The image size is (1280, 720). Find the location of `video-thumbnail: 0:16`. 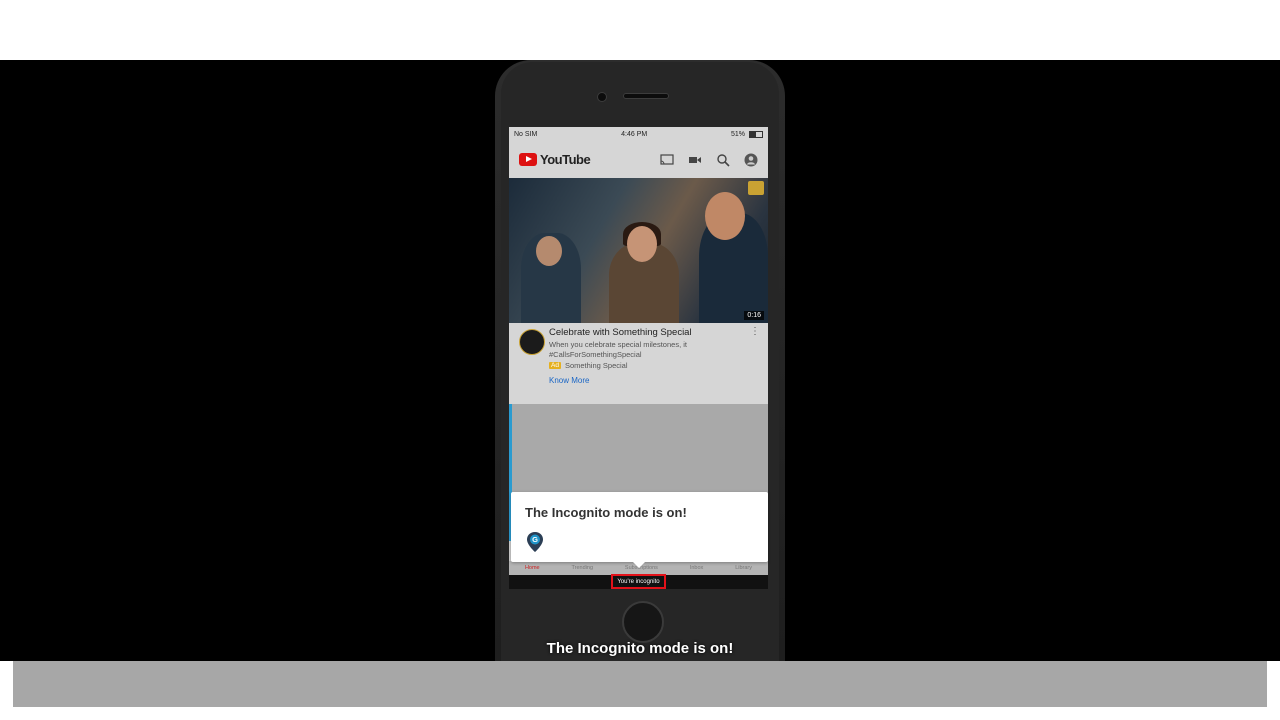

video-thumbnail: 0:16 is located at coordinates (638, 250).